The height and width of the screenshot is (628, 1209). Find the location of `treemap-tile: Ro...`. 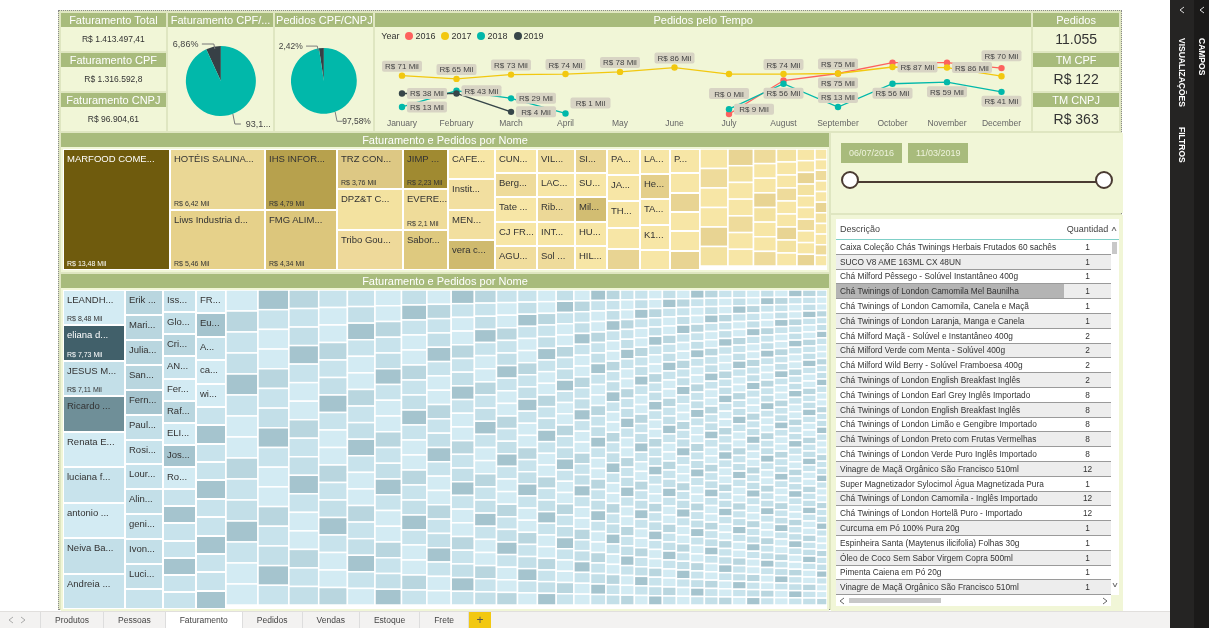

treemap-tile: Ro... is located at coordinates (179, 478).